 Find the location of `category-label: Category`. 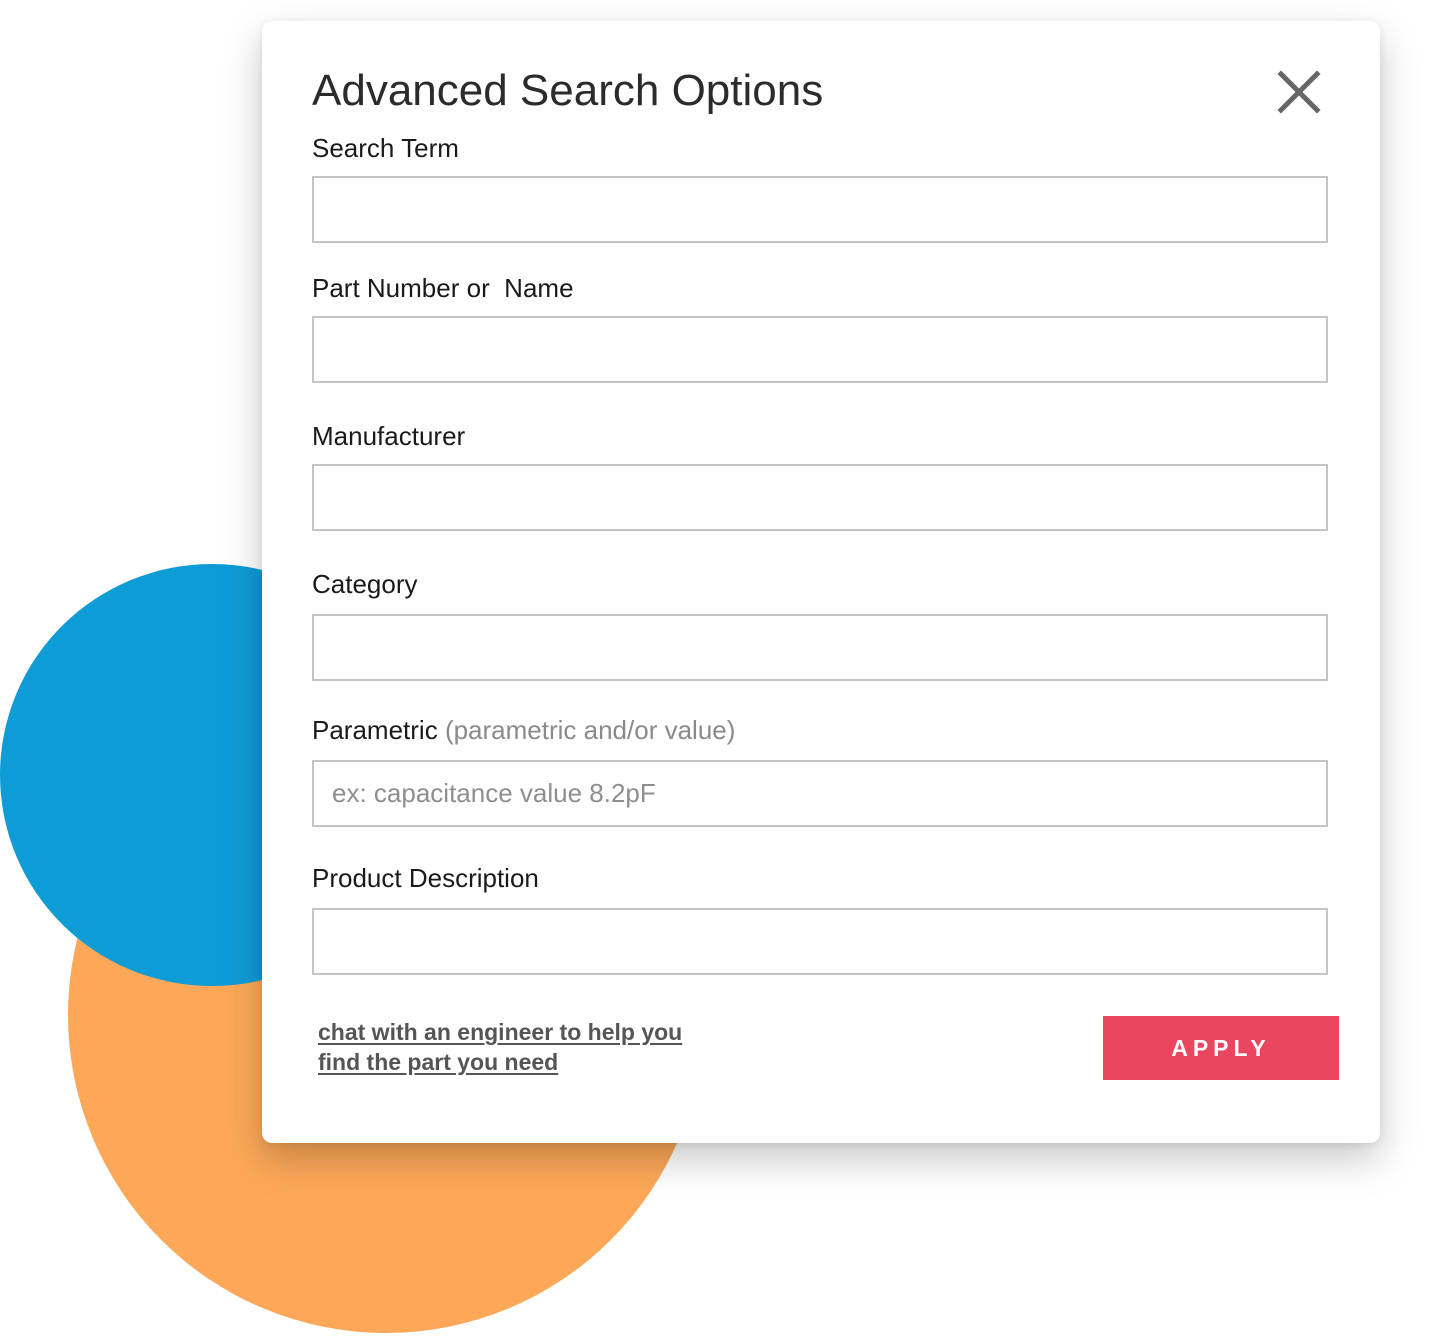

category-label: Category is located at coordinates (365, 584).